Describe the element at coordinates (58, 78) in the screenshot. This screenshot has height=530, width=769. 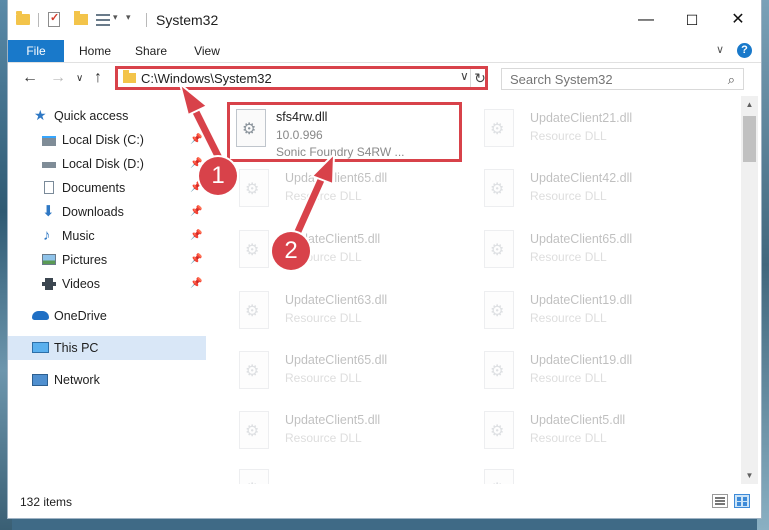
I see `forward-arrow-icon: →` at that location.